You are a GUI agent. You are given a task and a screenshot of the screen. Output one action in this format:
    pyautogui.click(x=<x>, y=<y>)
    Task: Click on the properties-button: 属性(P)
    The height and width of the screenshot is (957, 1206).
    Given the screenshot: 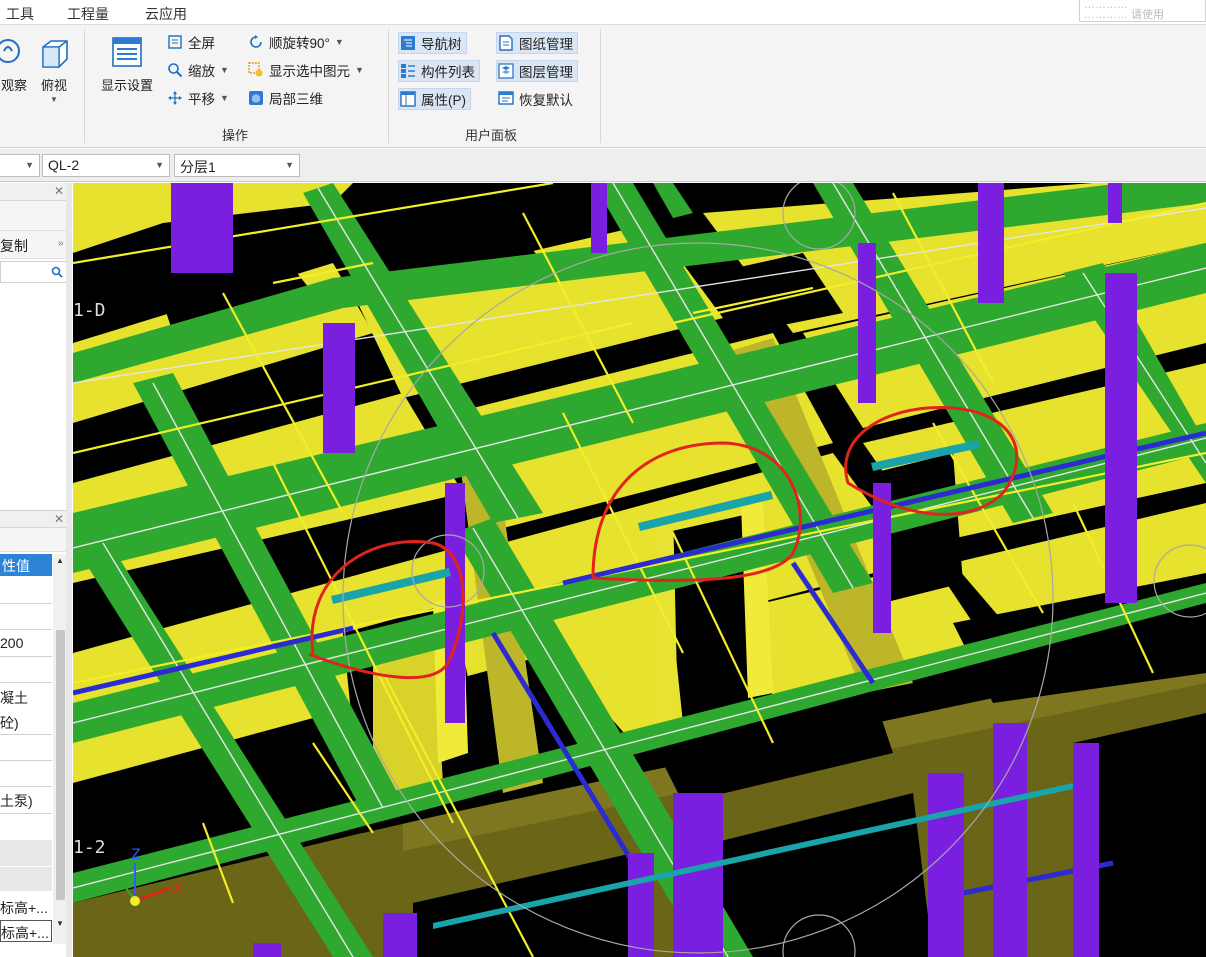 What is the action you would take?
    pyautogui.click(x=434, y=99)
    